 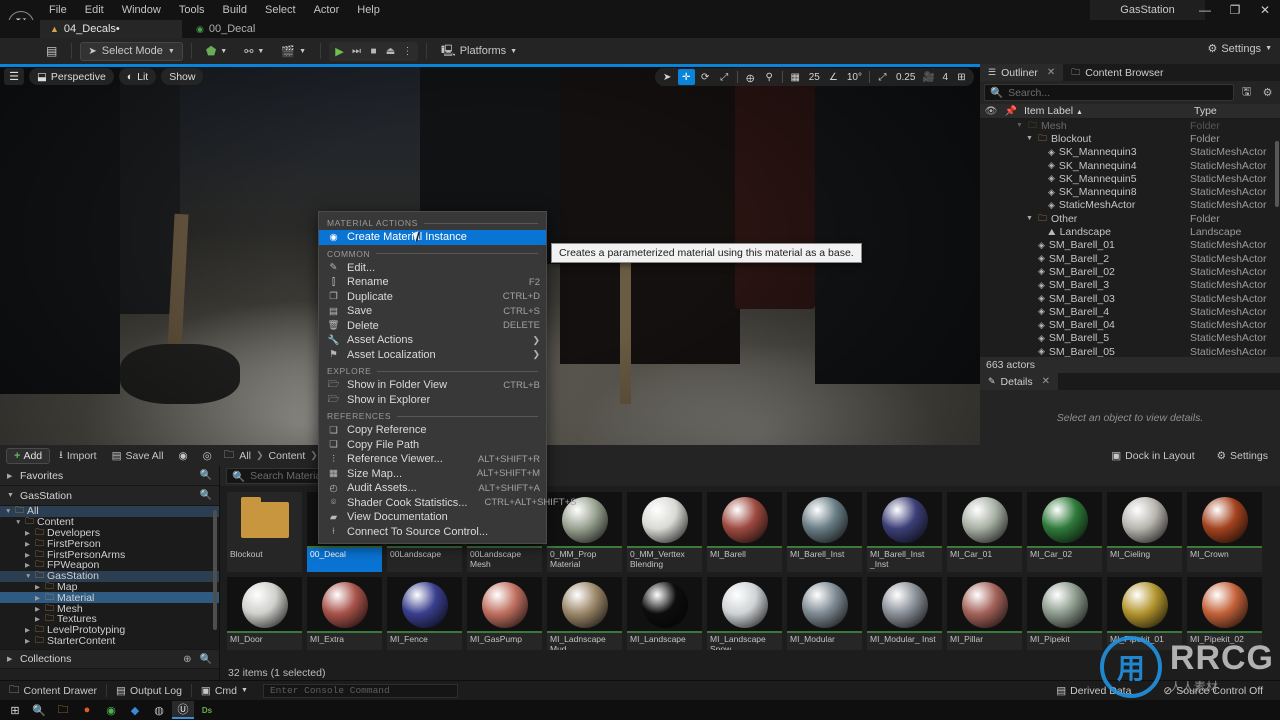 I want to click on surface-snap-icon: ⚲, so click(x=769, y=77).